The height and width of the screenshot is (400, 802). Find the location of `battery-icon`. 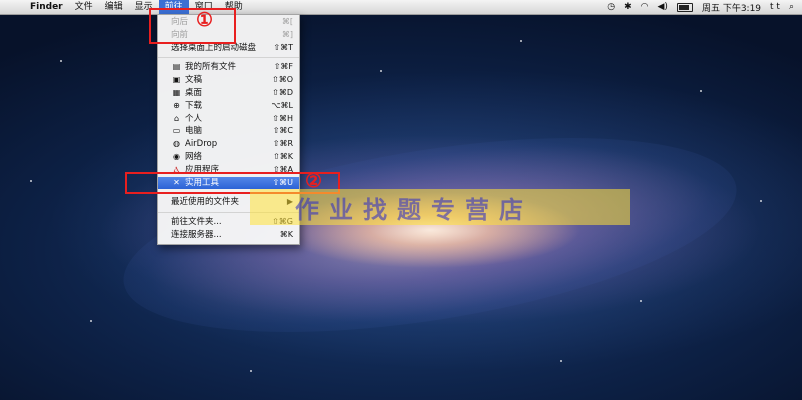

battery-icon is located at coordinates (684, 7).